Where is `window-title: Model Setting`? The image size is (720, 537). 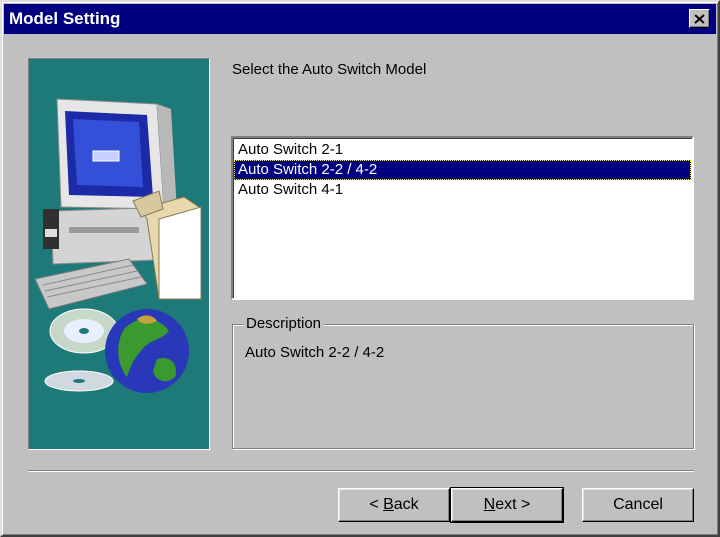
window-title: Model Setting is located at coordinates (65, 18).